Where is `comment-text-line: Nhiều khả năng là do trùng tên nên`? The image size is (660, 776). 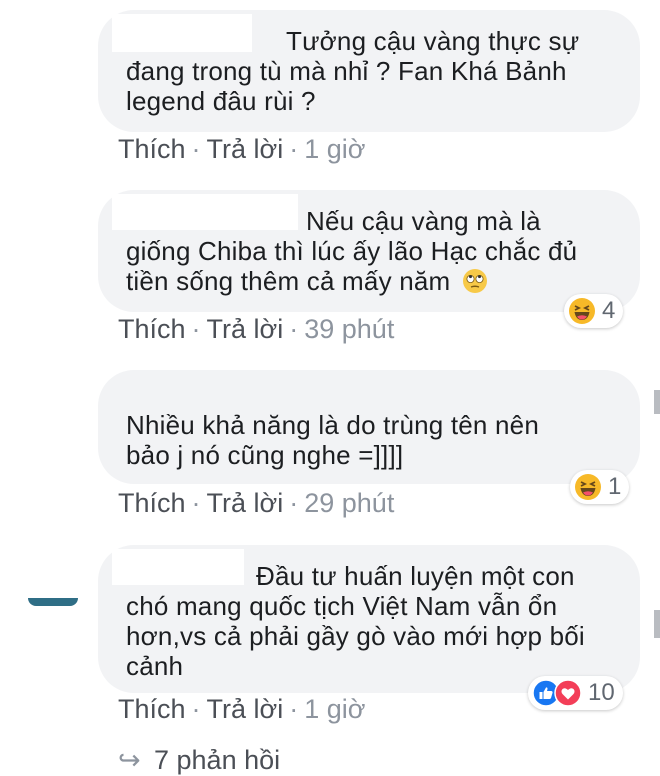
comment-text-line: Nhiều khả năng là do trùng tên nên is located at coordinates (332, 425).